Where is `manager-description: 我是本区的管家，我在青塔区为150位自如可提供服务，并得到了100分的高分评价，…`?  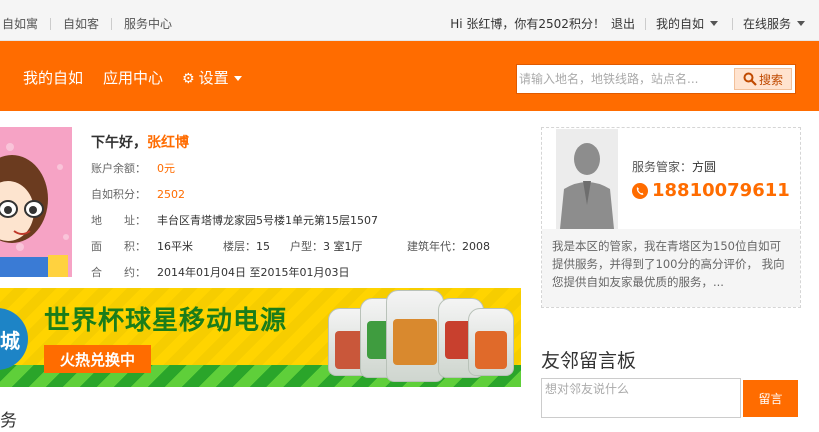 manager-description: 我是本区的管家，我在青塔区为150位自如可提供服务，并得到了100分的高分评价，… is located at coordinates (671, 268).